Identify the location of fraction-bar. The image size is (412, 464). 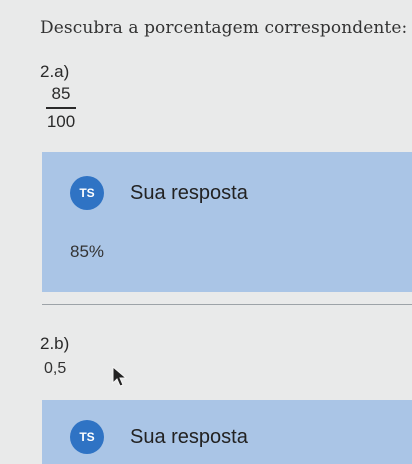
(61, 108).